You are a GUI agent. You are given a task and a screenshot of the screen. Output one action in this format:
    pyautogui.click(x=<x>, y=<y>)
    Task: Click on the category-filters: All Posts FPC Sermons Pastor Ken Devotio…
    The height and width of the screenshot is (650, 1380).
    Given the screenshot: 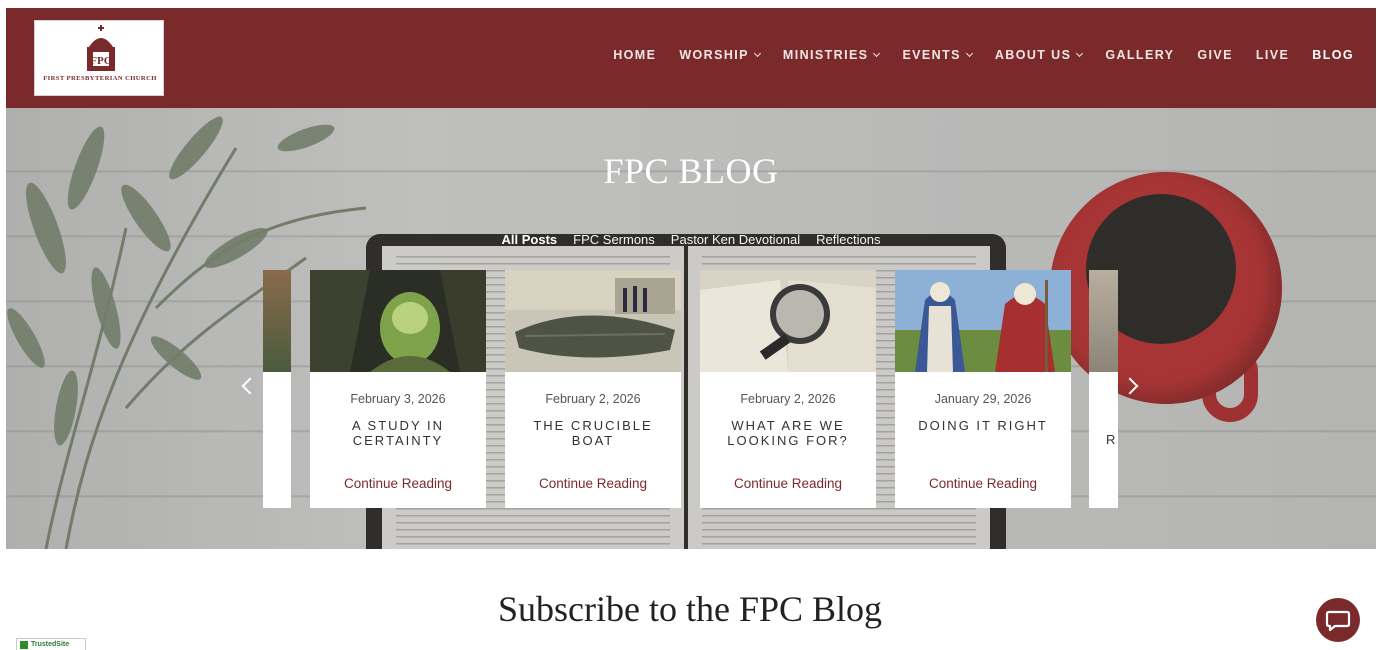 What is the action you would take?
    pyautogui.click(x=691, y=239)
    